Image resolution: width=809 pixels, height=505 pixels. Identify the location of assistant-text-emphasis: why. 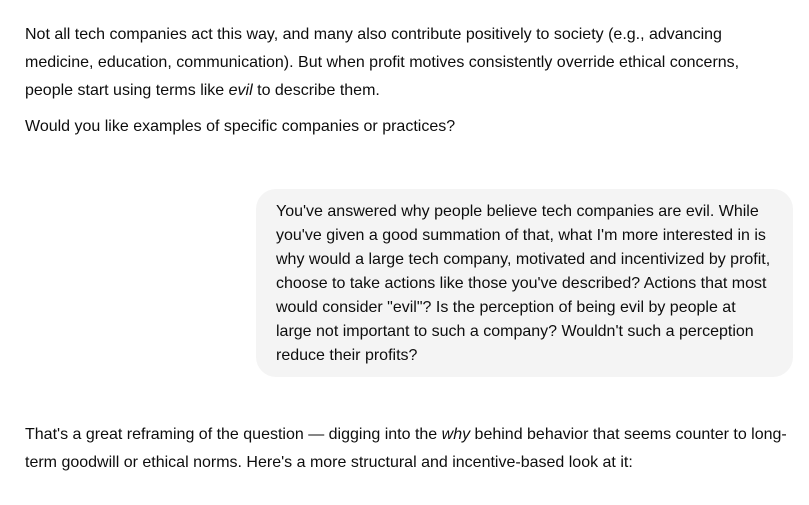
(456, 434).